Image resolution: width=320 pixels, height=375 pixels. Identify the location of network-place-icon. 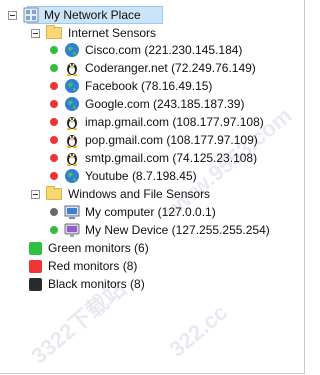
(31, 15).